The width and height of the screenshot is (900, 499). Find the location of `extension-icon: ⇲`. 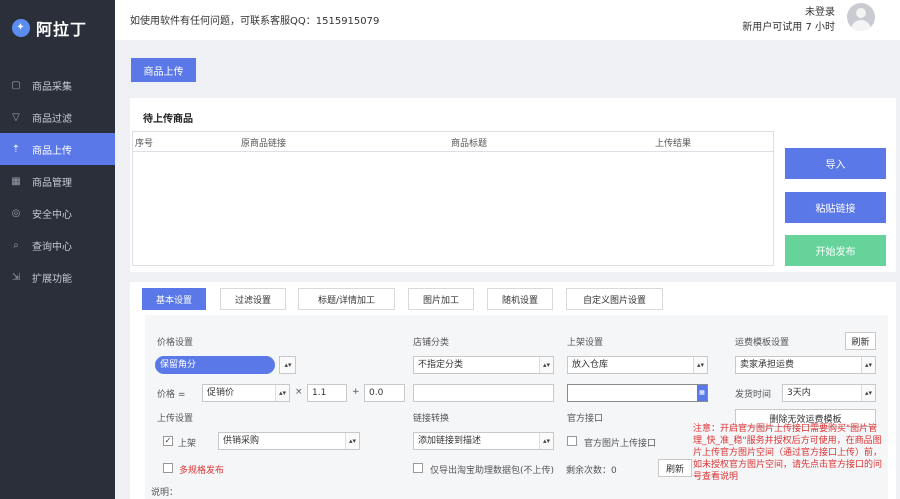

extension-icon: ⇲ is located at coordinates (16, 277).